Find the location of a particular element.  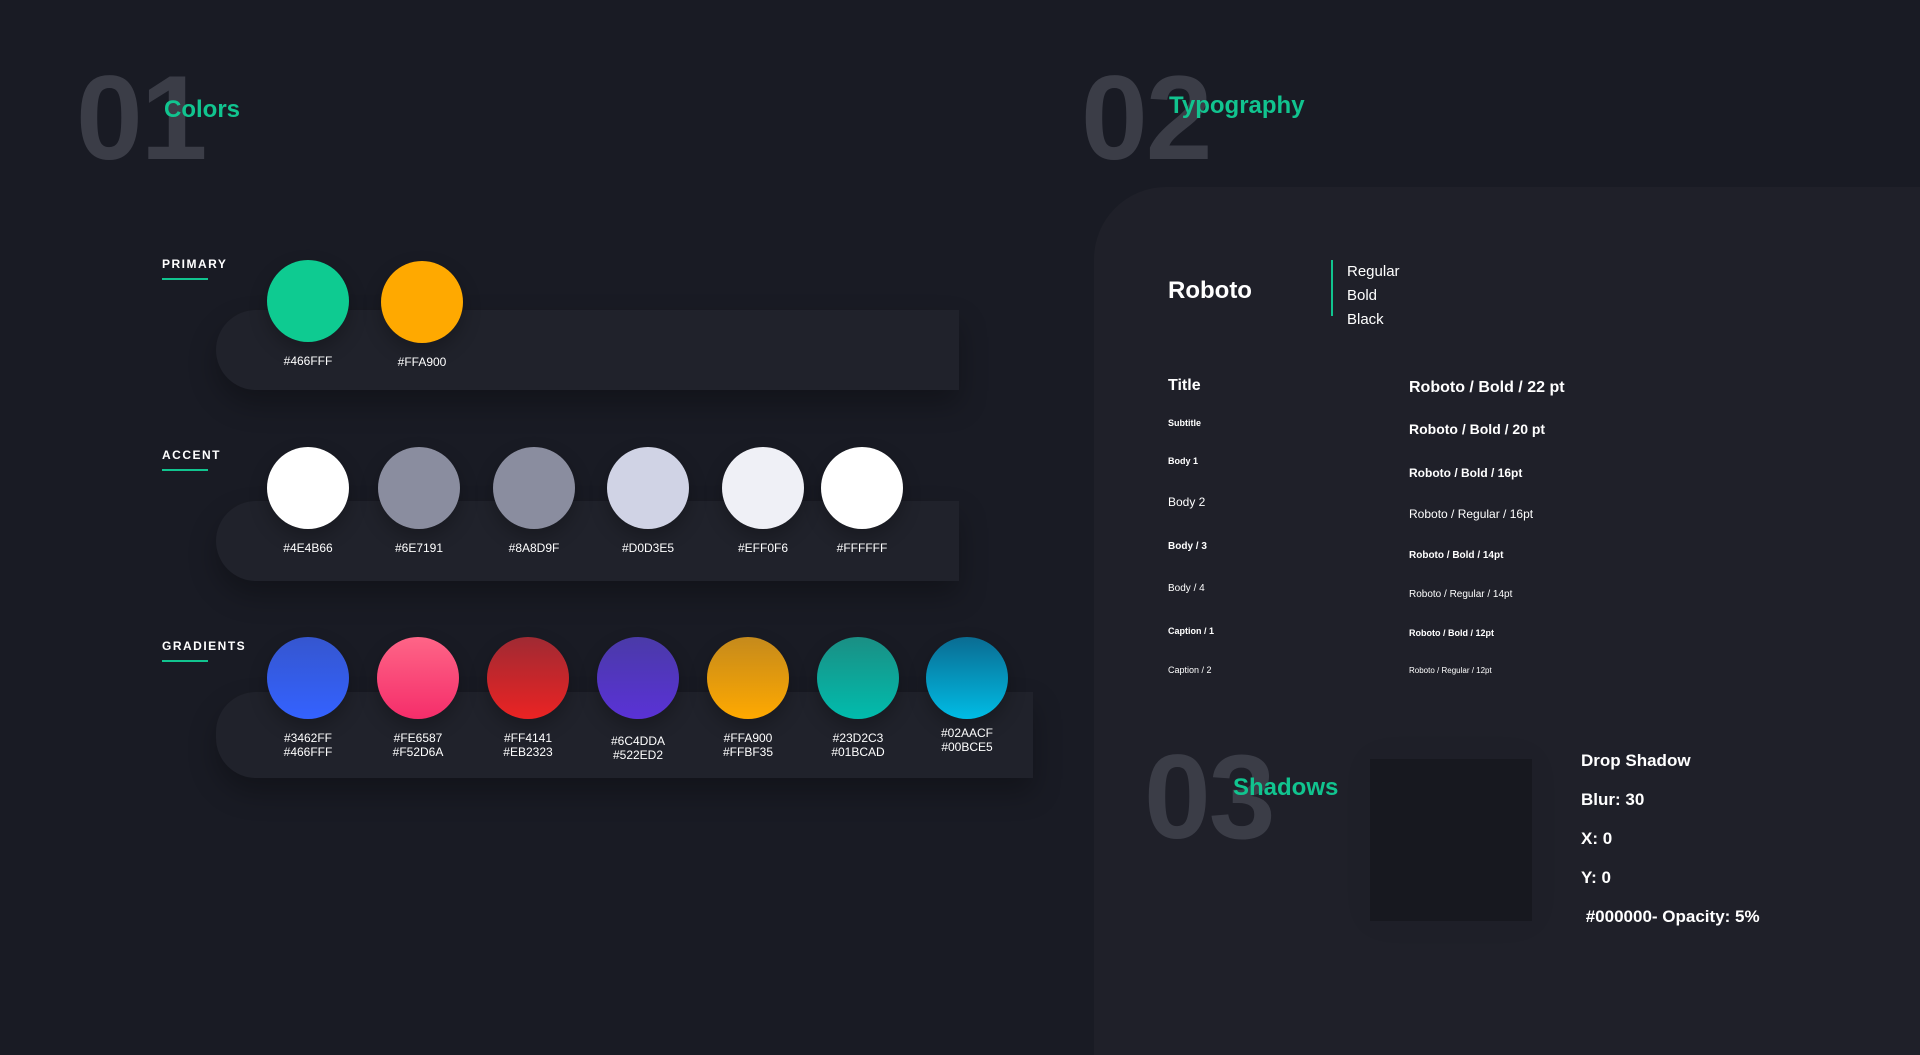

swatch-gradient-2: #FE6587 #F52D6A is located at coordinates (418, 698).